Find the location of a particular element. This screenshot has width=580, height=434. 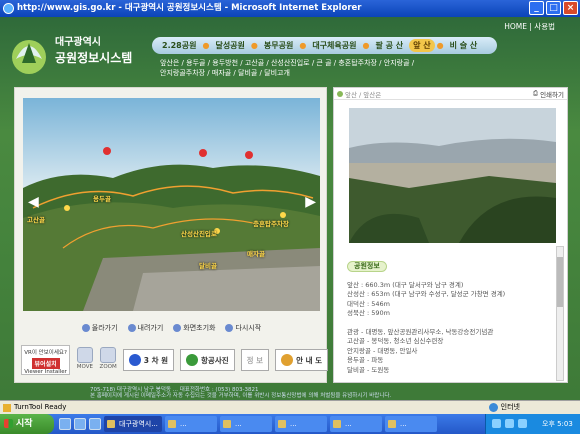

breadcrumb: 앞산 / 앞산은 is located at coordinates (435, 94).